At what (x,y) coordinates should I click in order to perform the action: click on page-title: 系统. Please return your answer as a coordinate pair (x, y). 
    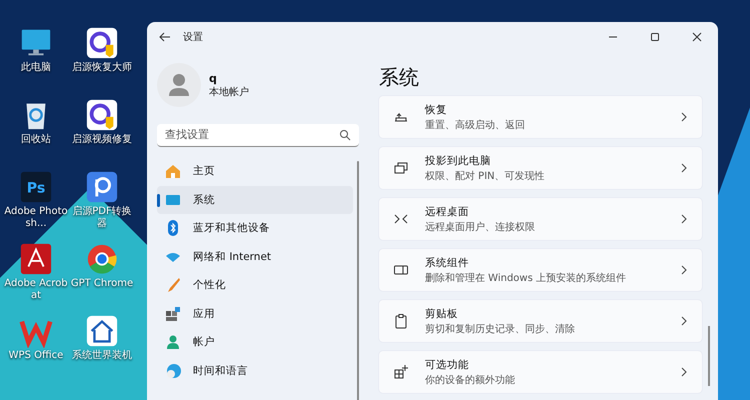
    Looking at the image, I should click on (399, 77).